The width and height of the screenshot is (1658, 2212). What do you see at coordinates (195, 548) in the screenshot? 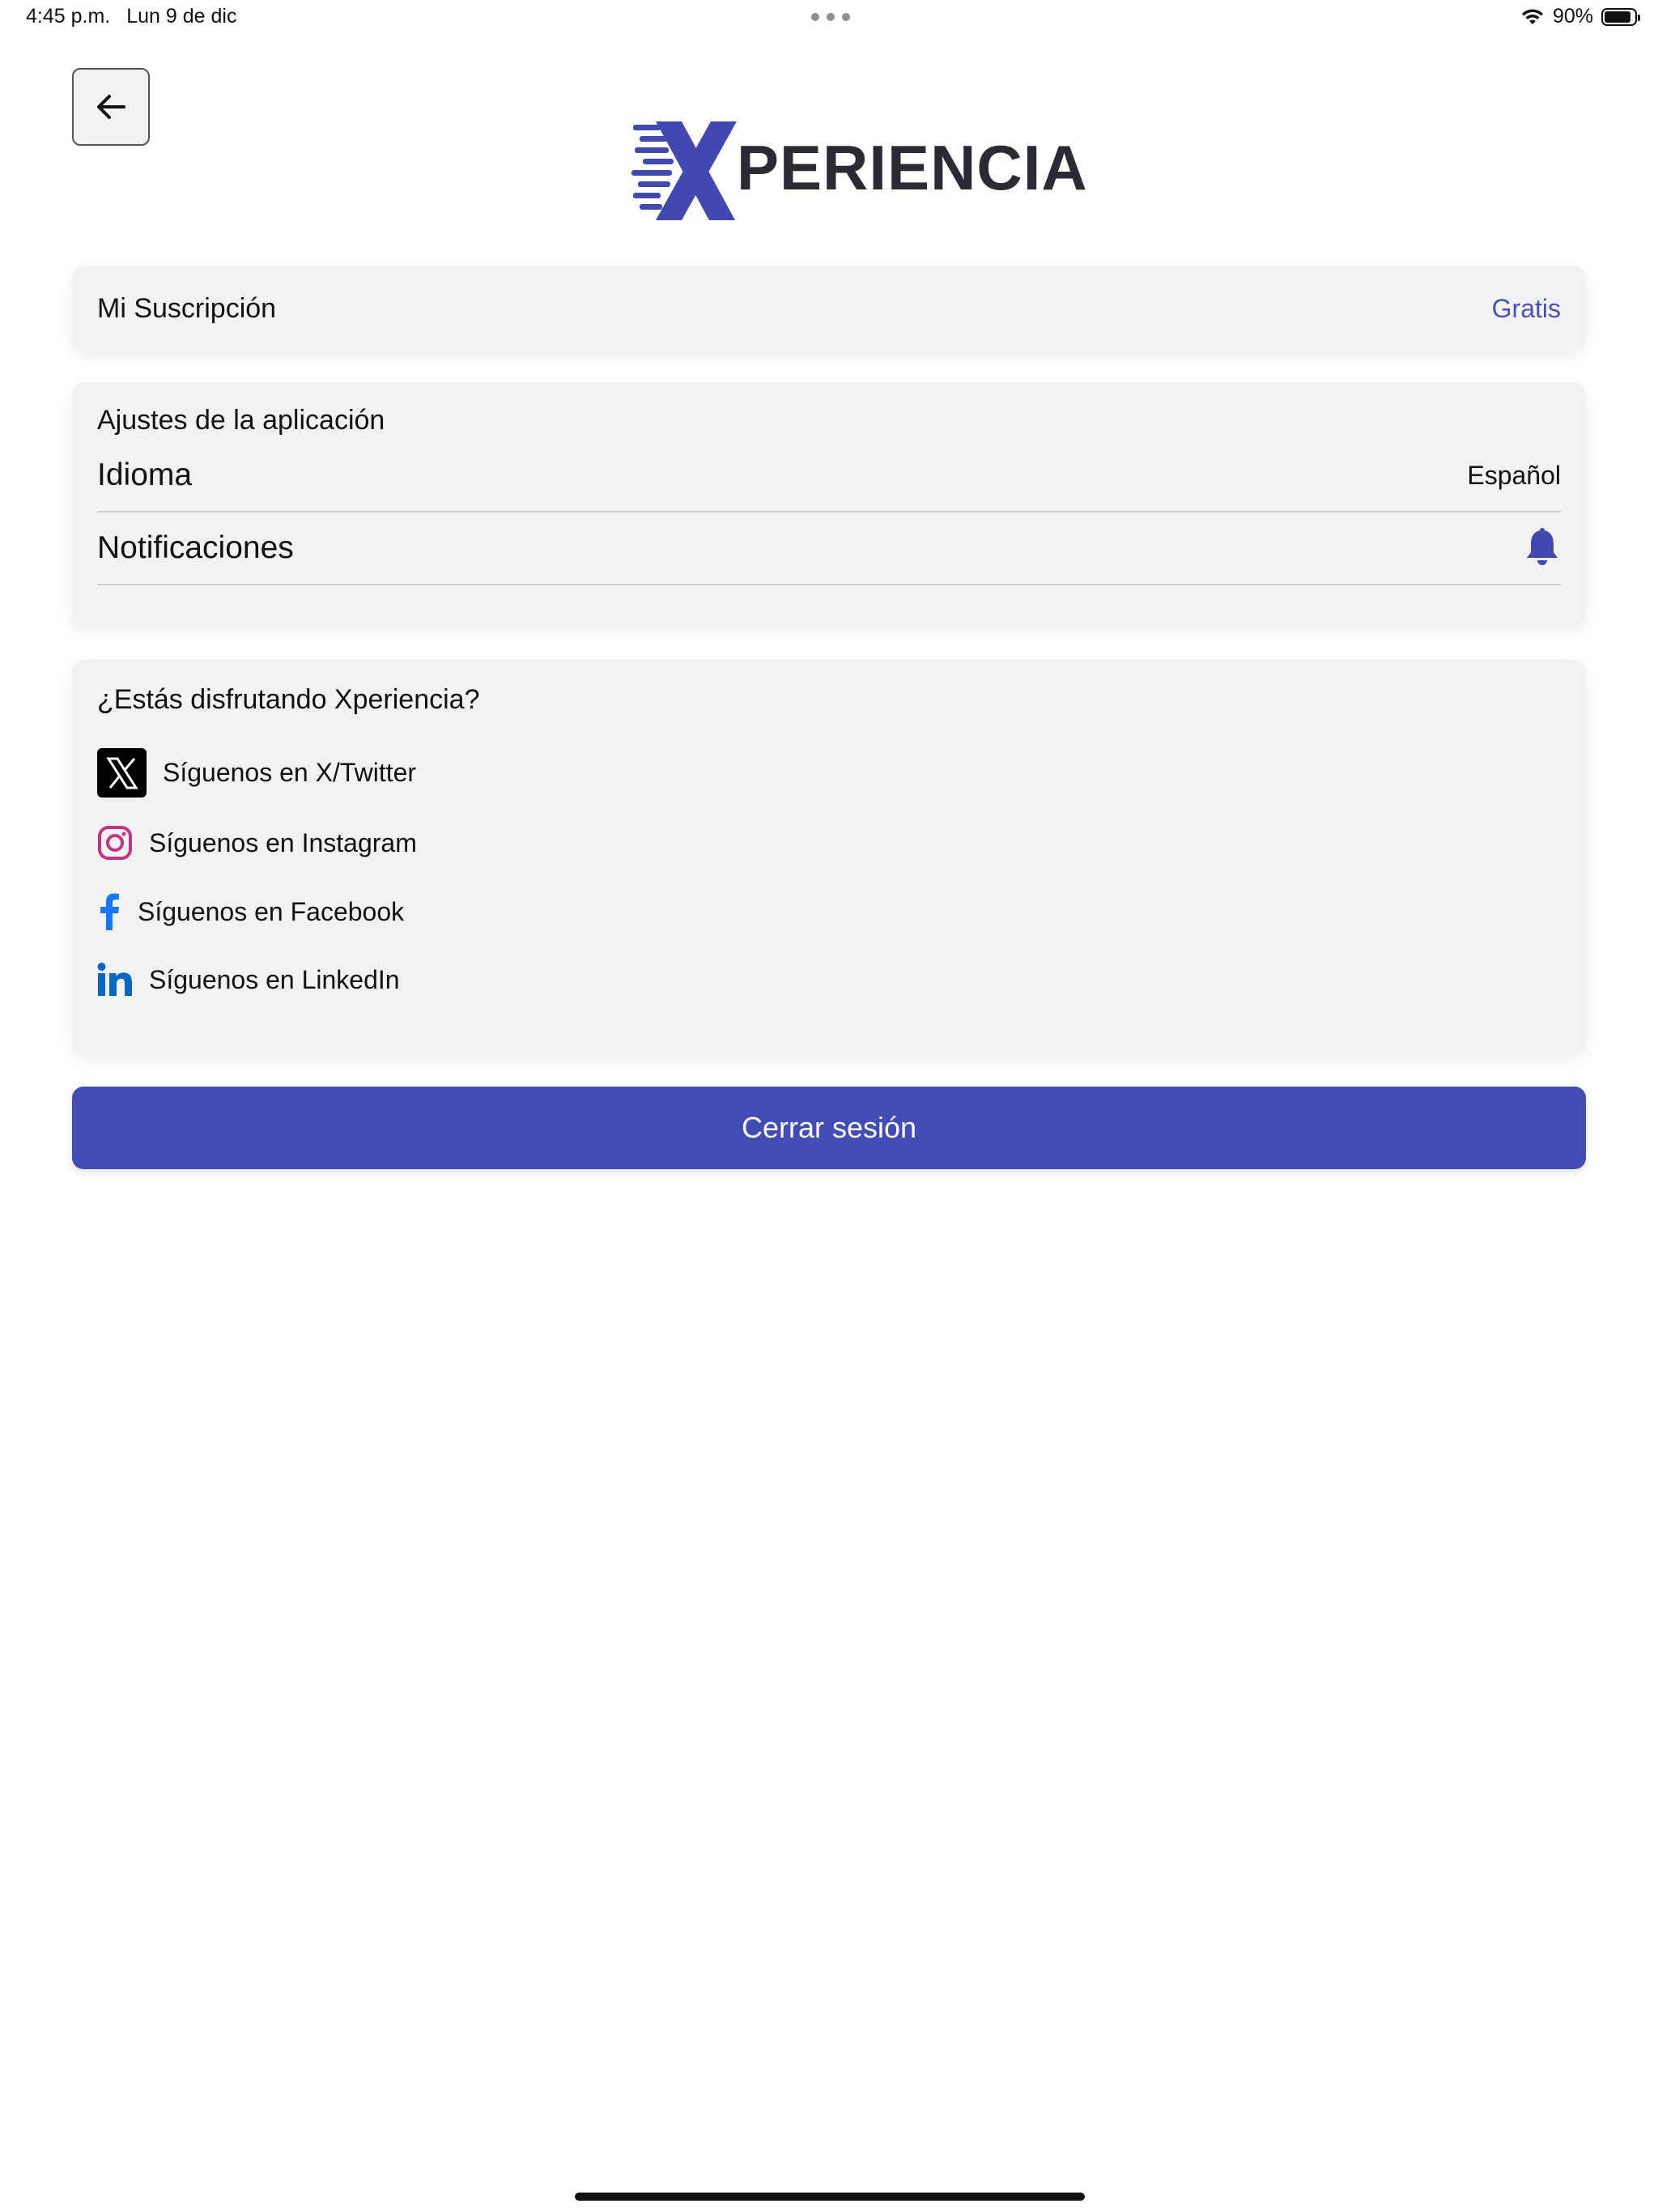
I see `notifications-label: Notificaciones` at bounding box center [195, 548].